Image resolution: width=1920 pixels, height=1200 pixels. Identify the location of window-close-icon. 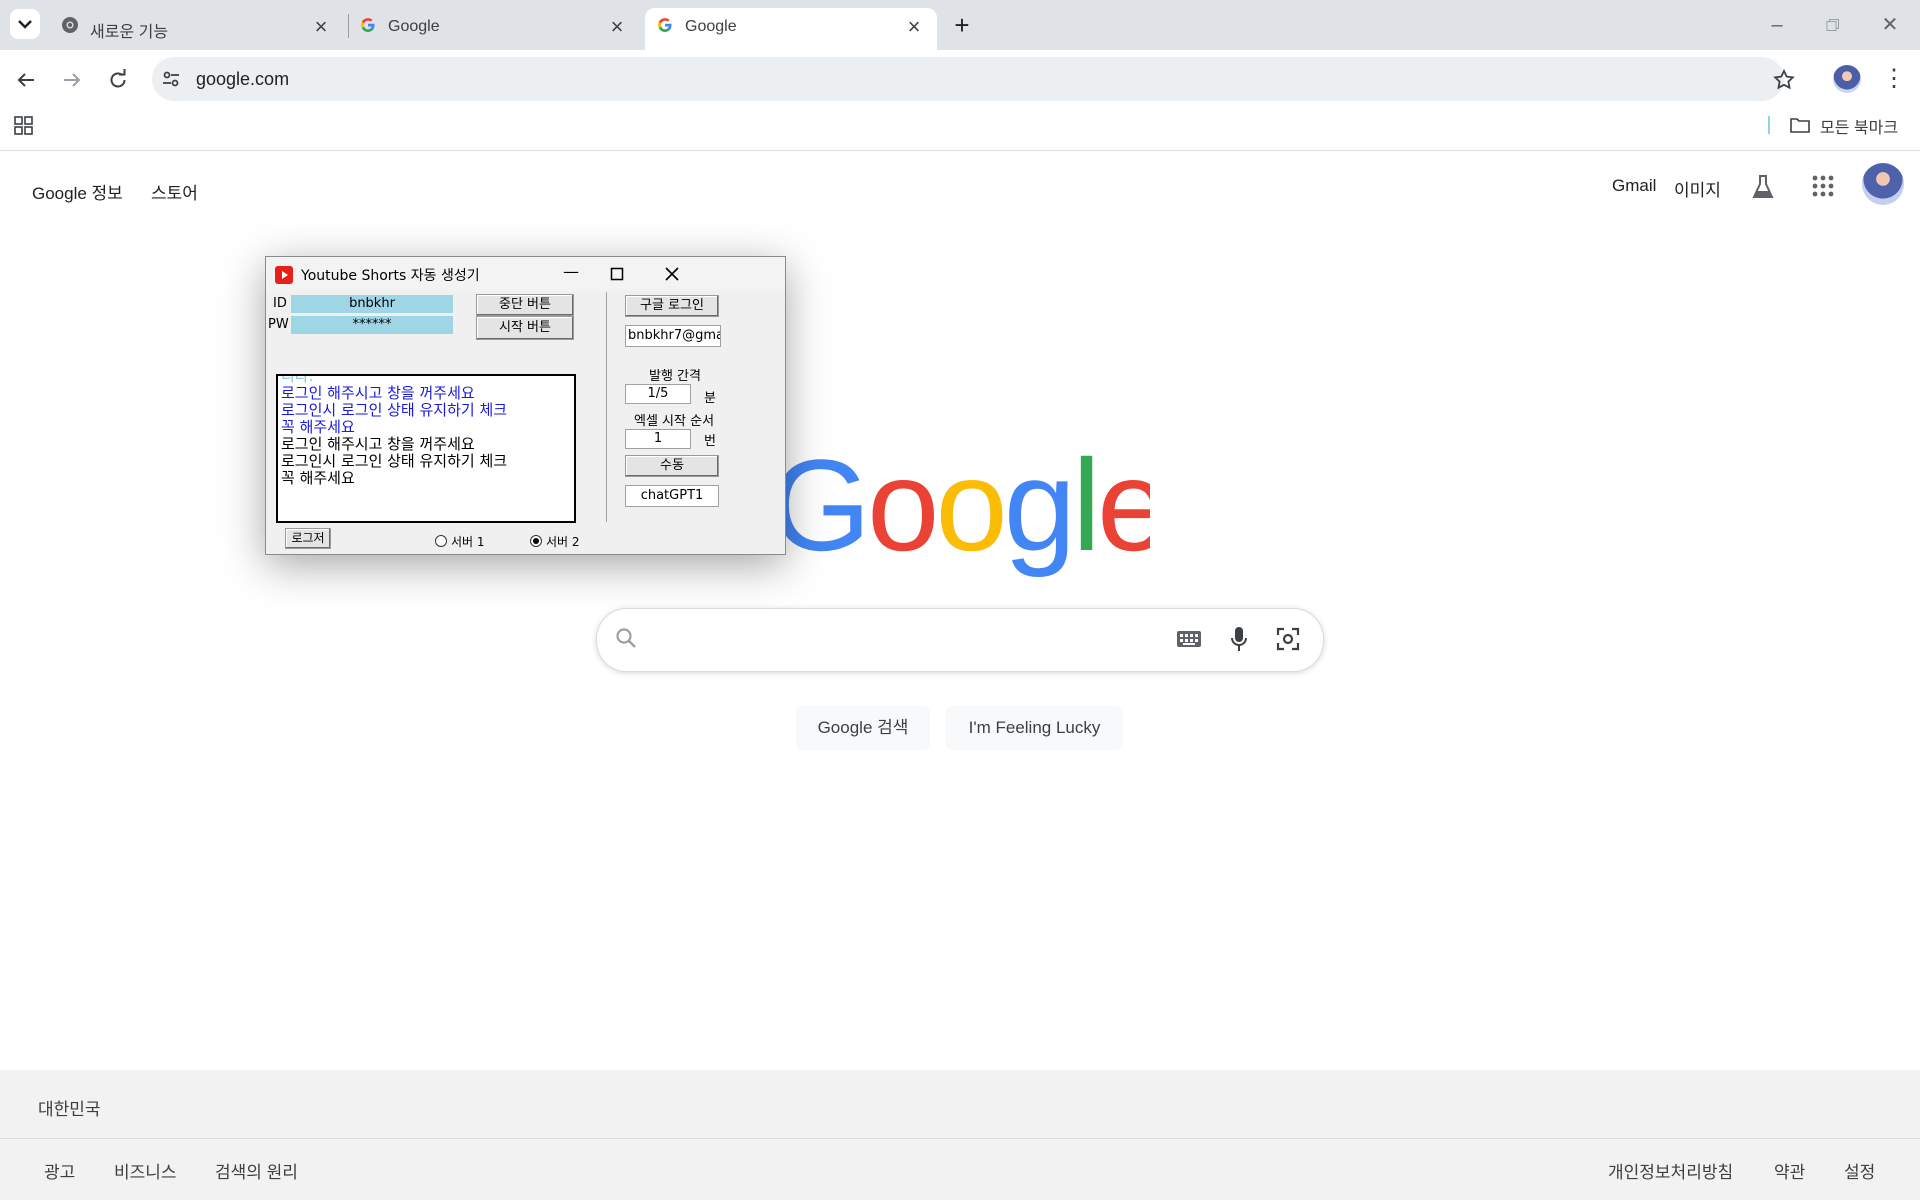
(672, 274).